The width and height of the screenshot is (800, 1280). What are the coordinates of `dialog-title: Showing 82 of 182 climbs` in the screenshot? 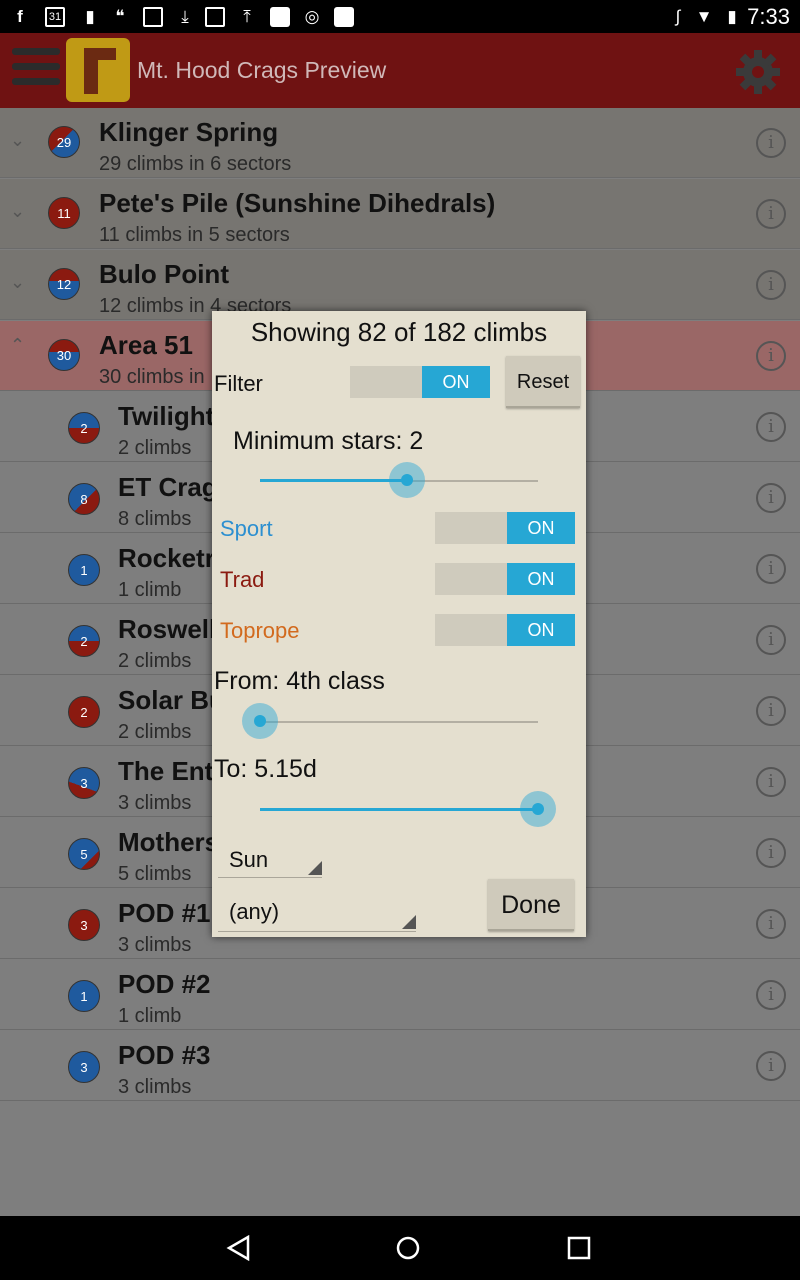 It's located at (399, 332).